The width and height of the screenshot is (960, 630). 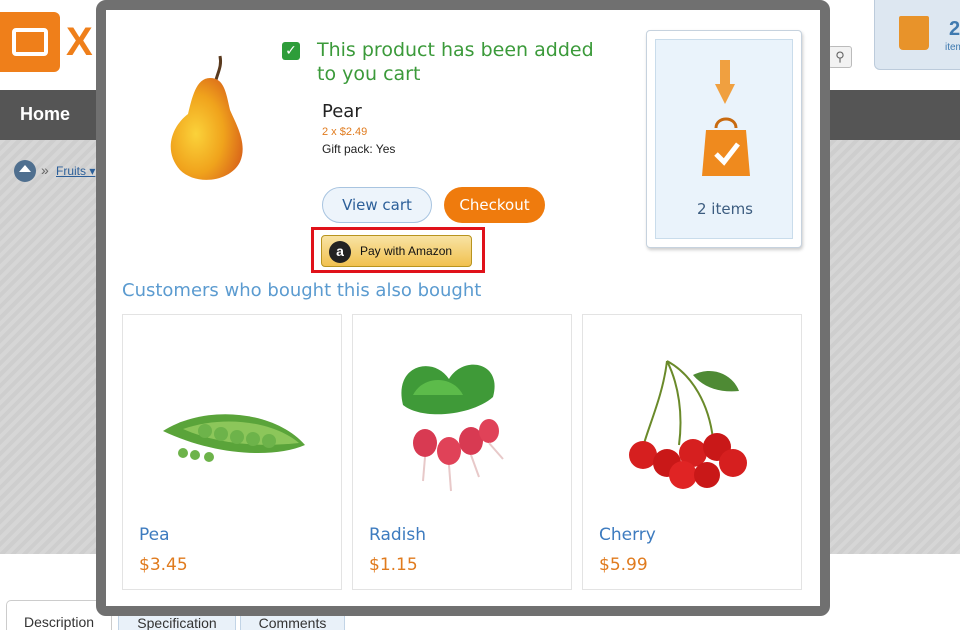 I want to click on close-icon: ✕, so click(x=840, y=22).